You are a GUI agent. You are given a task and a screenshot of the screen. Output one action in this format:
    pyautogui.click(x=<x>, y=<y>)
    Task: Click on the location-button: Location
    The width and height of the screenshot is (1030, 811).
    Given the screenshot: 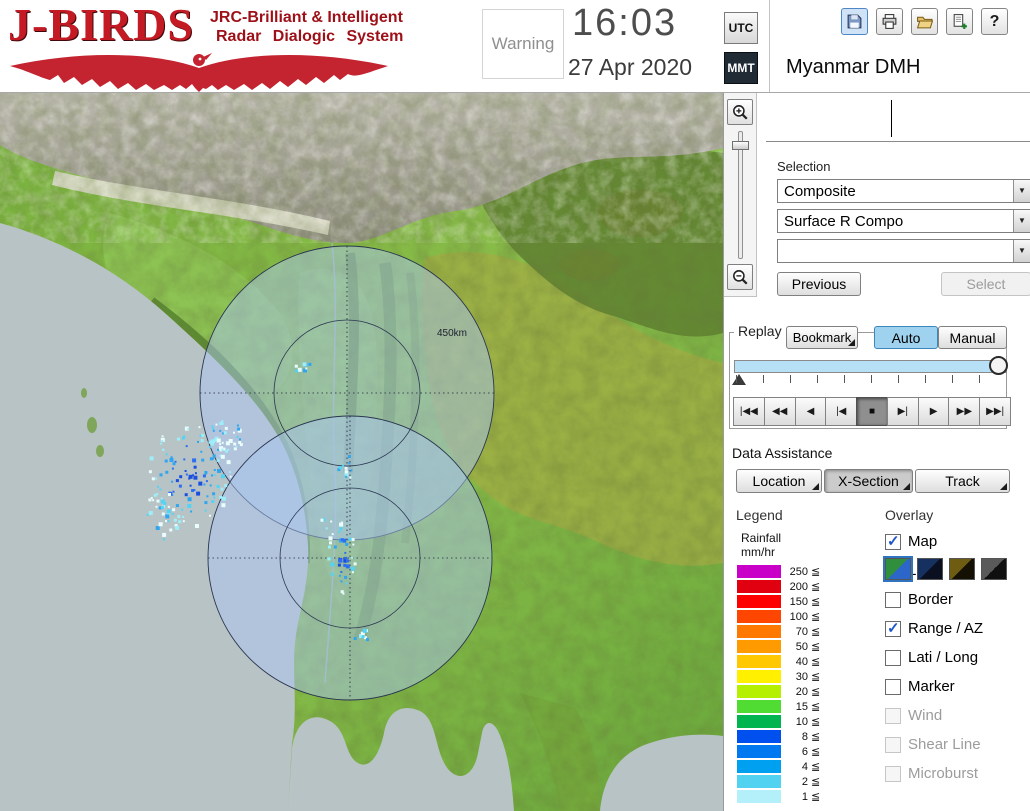 What is the action you would take?
    pyautogui.click(x=779, y=481)
    